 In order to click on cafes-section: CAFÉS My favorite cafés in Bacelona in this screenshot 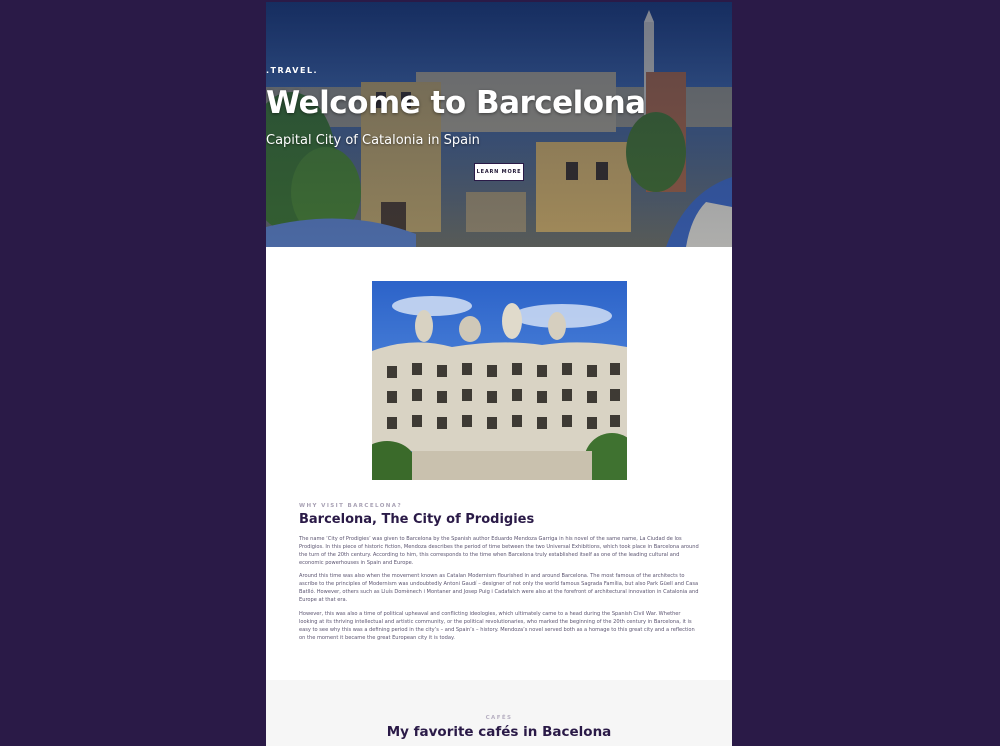, I will do `click(499, 713)`.